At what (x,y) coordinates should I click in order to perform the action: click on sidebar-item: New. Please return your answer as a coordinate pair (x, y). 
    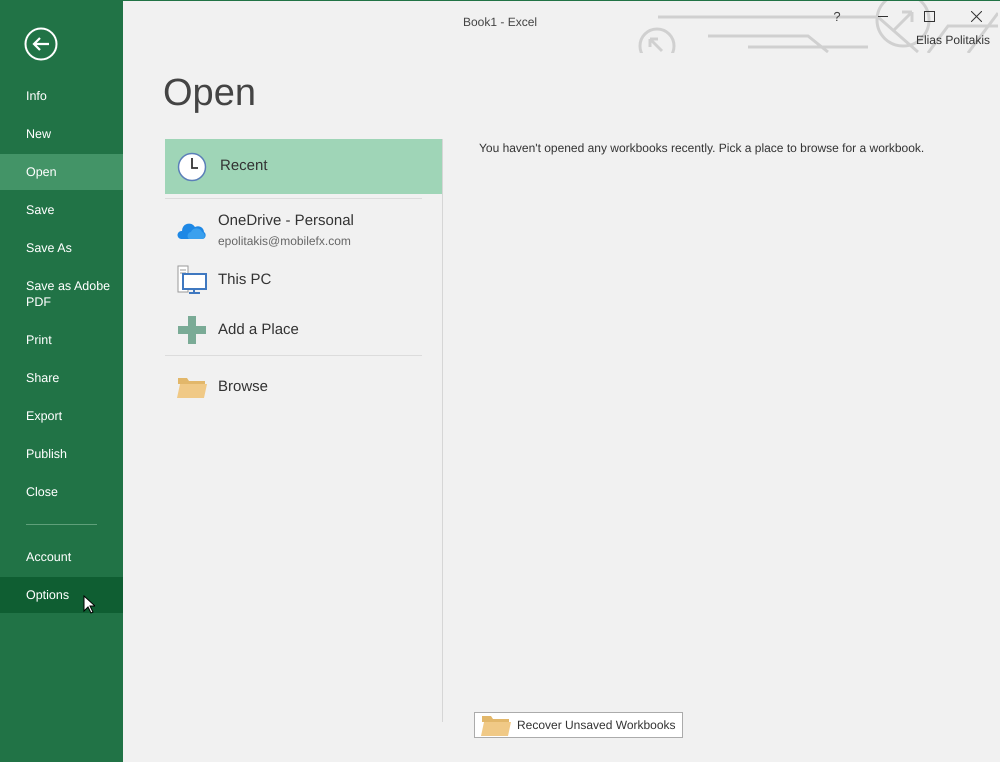
    Looking at the image, I should click on (61, 134).